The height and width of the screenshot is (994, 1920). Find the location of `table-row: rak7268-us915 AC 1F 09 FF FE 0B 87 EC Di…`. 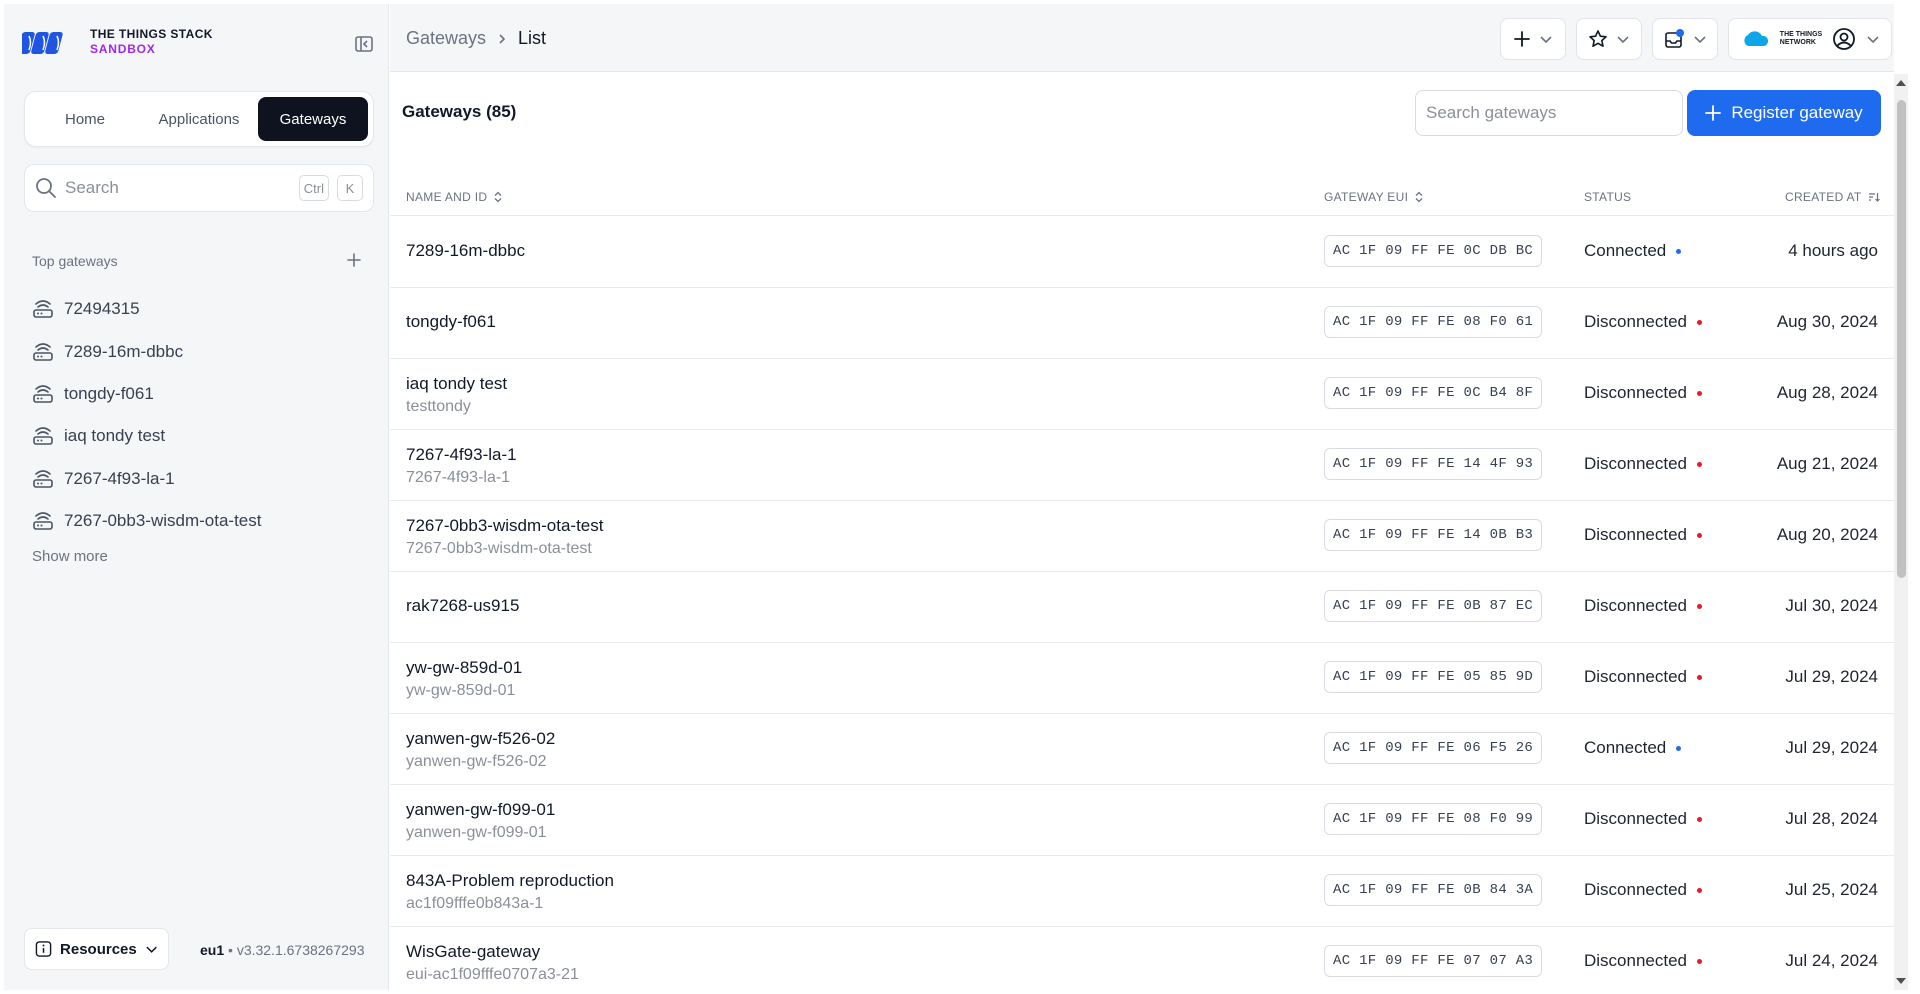

table-row: rak7268-us915 AC 1F 09 FF FE 0B 87 EC Di… is located at coordinates (1142, 607).